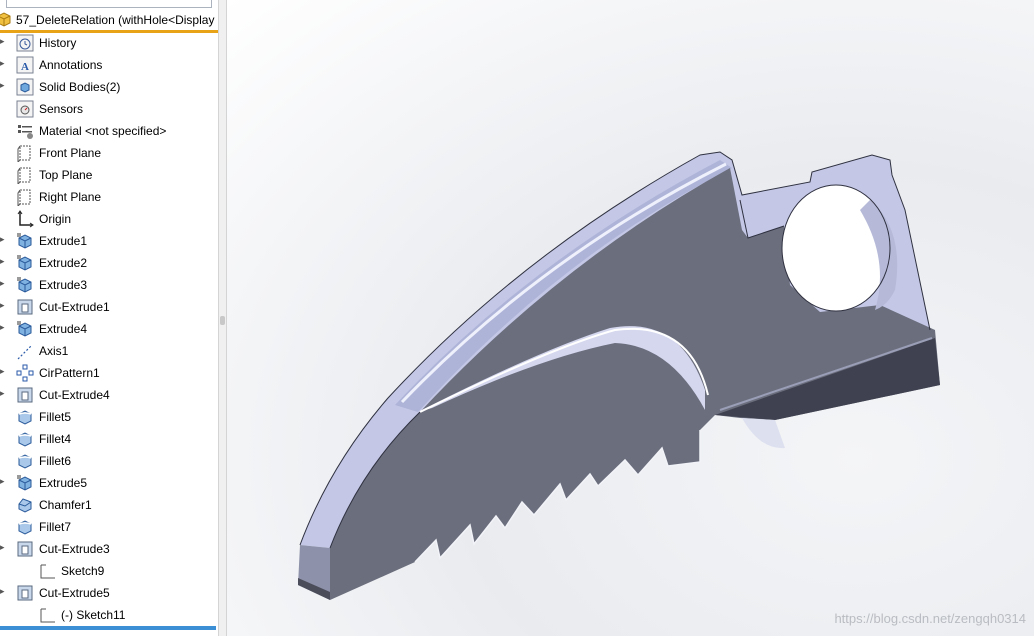 This screenshot has height=636, width=1034. What do you see at coordinates (55, 439) in the screenshot?
I see `tree-item-label: Fillet4` at bounding box center [55, 439].